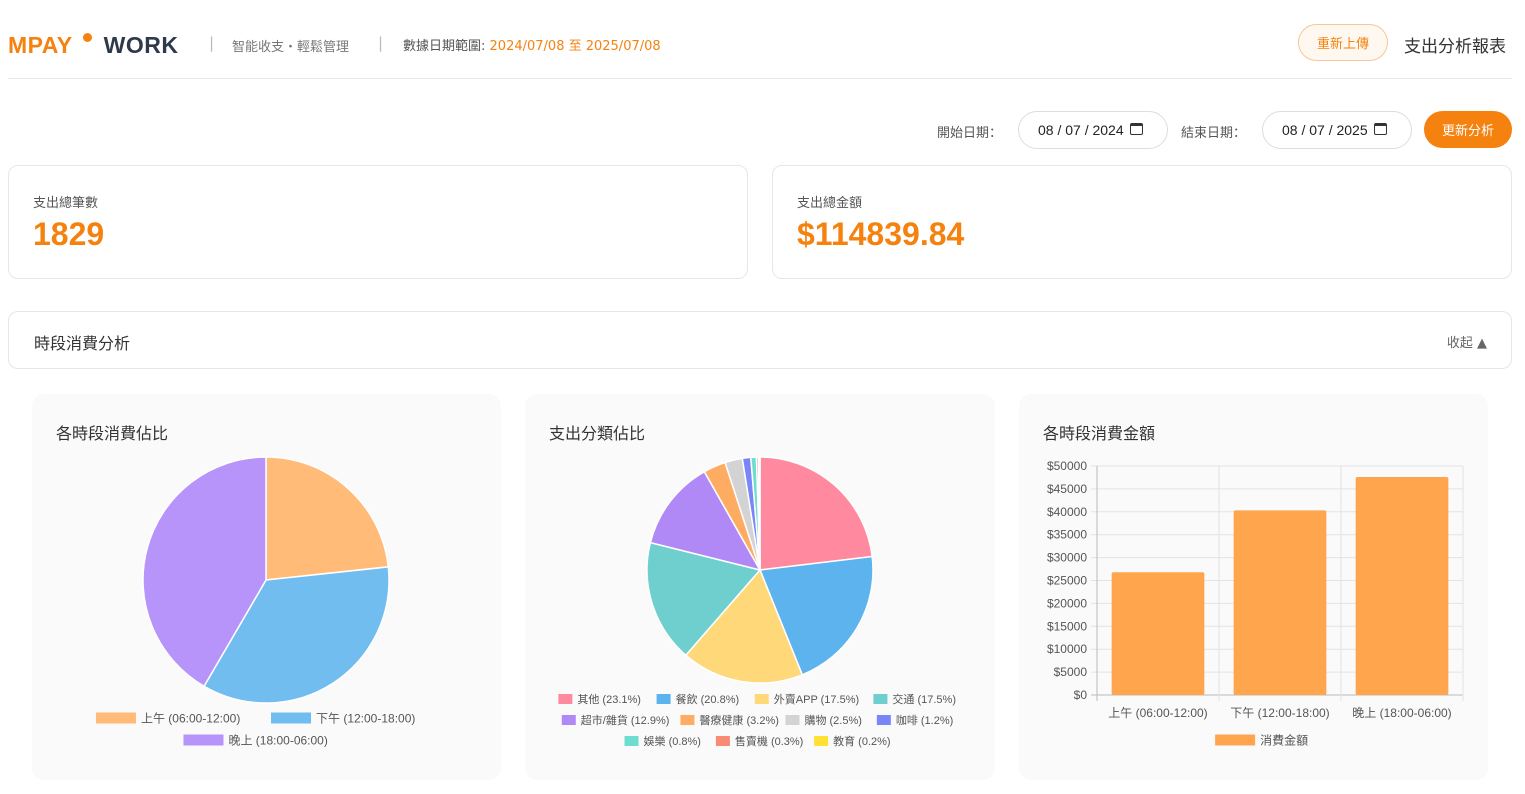 This screenshot has height=794, width=1525. I want to click on stat-count-label: 支出總筆數, so click(66, 203).